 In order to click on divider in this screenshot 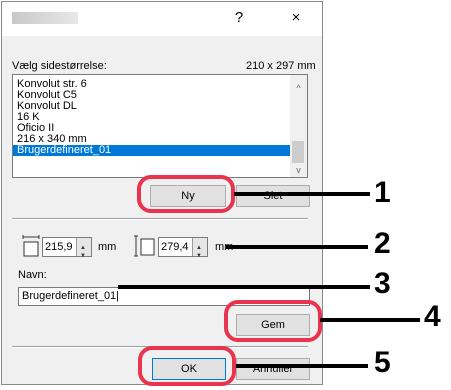, I will do `click(160, 219)`.